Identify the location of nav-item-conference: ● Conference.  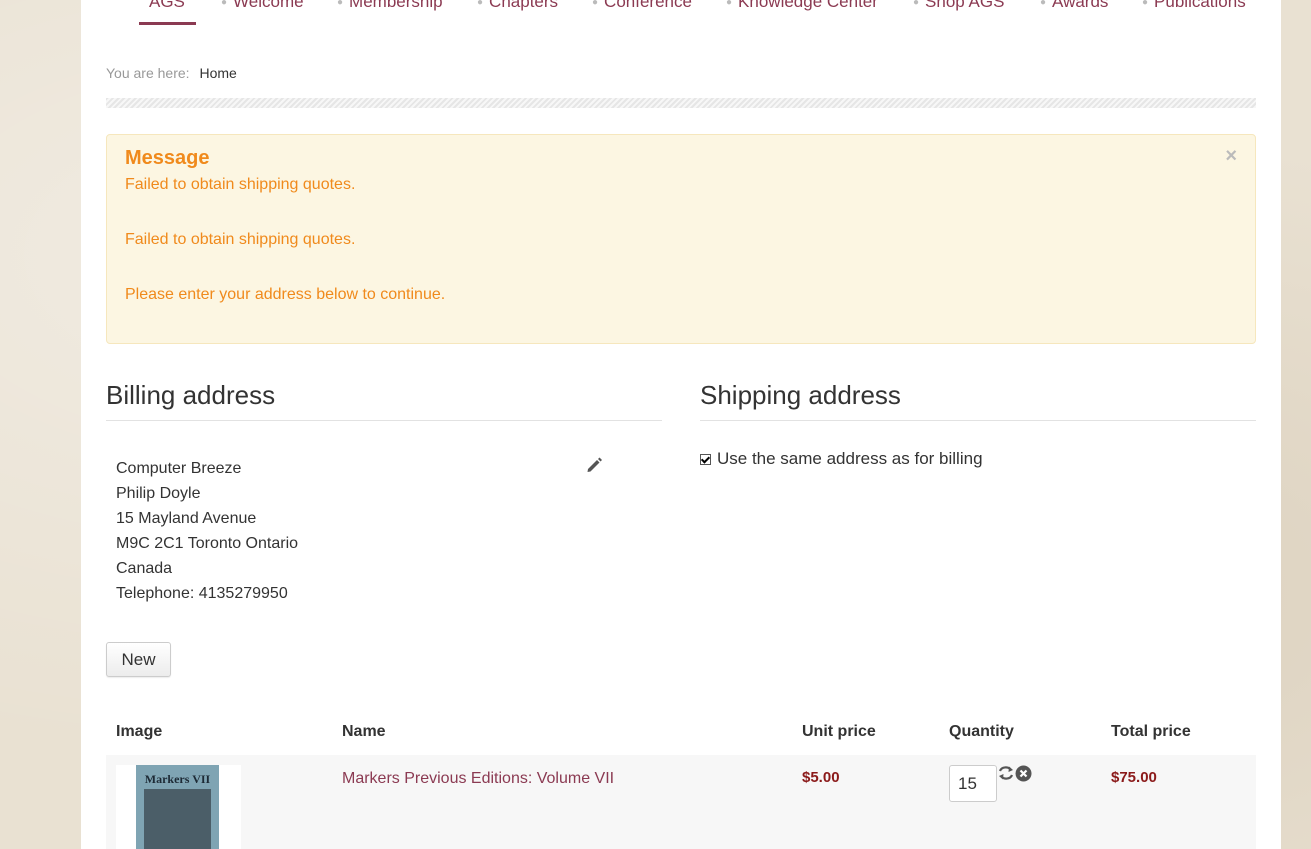
(642, 6).